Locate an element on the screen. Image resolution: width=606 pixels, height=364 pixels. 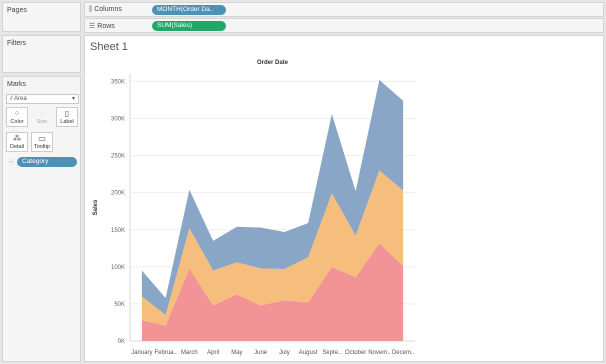
x-tick-label: June is located at coordinates (261, 353).